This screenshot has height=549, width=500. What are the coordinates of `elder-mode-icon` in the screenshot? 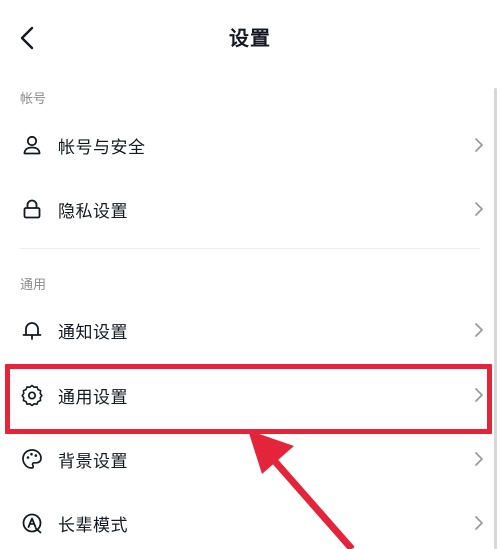 It's located at (32, 523).